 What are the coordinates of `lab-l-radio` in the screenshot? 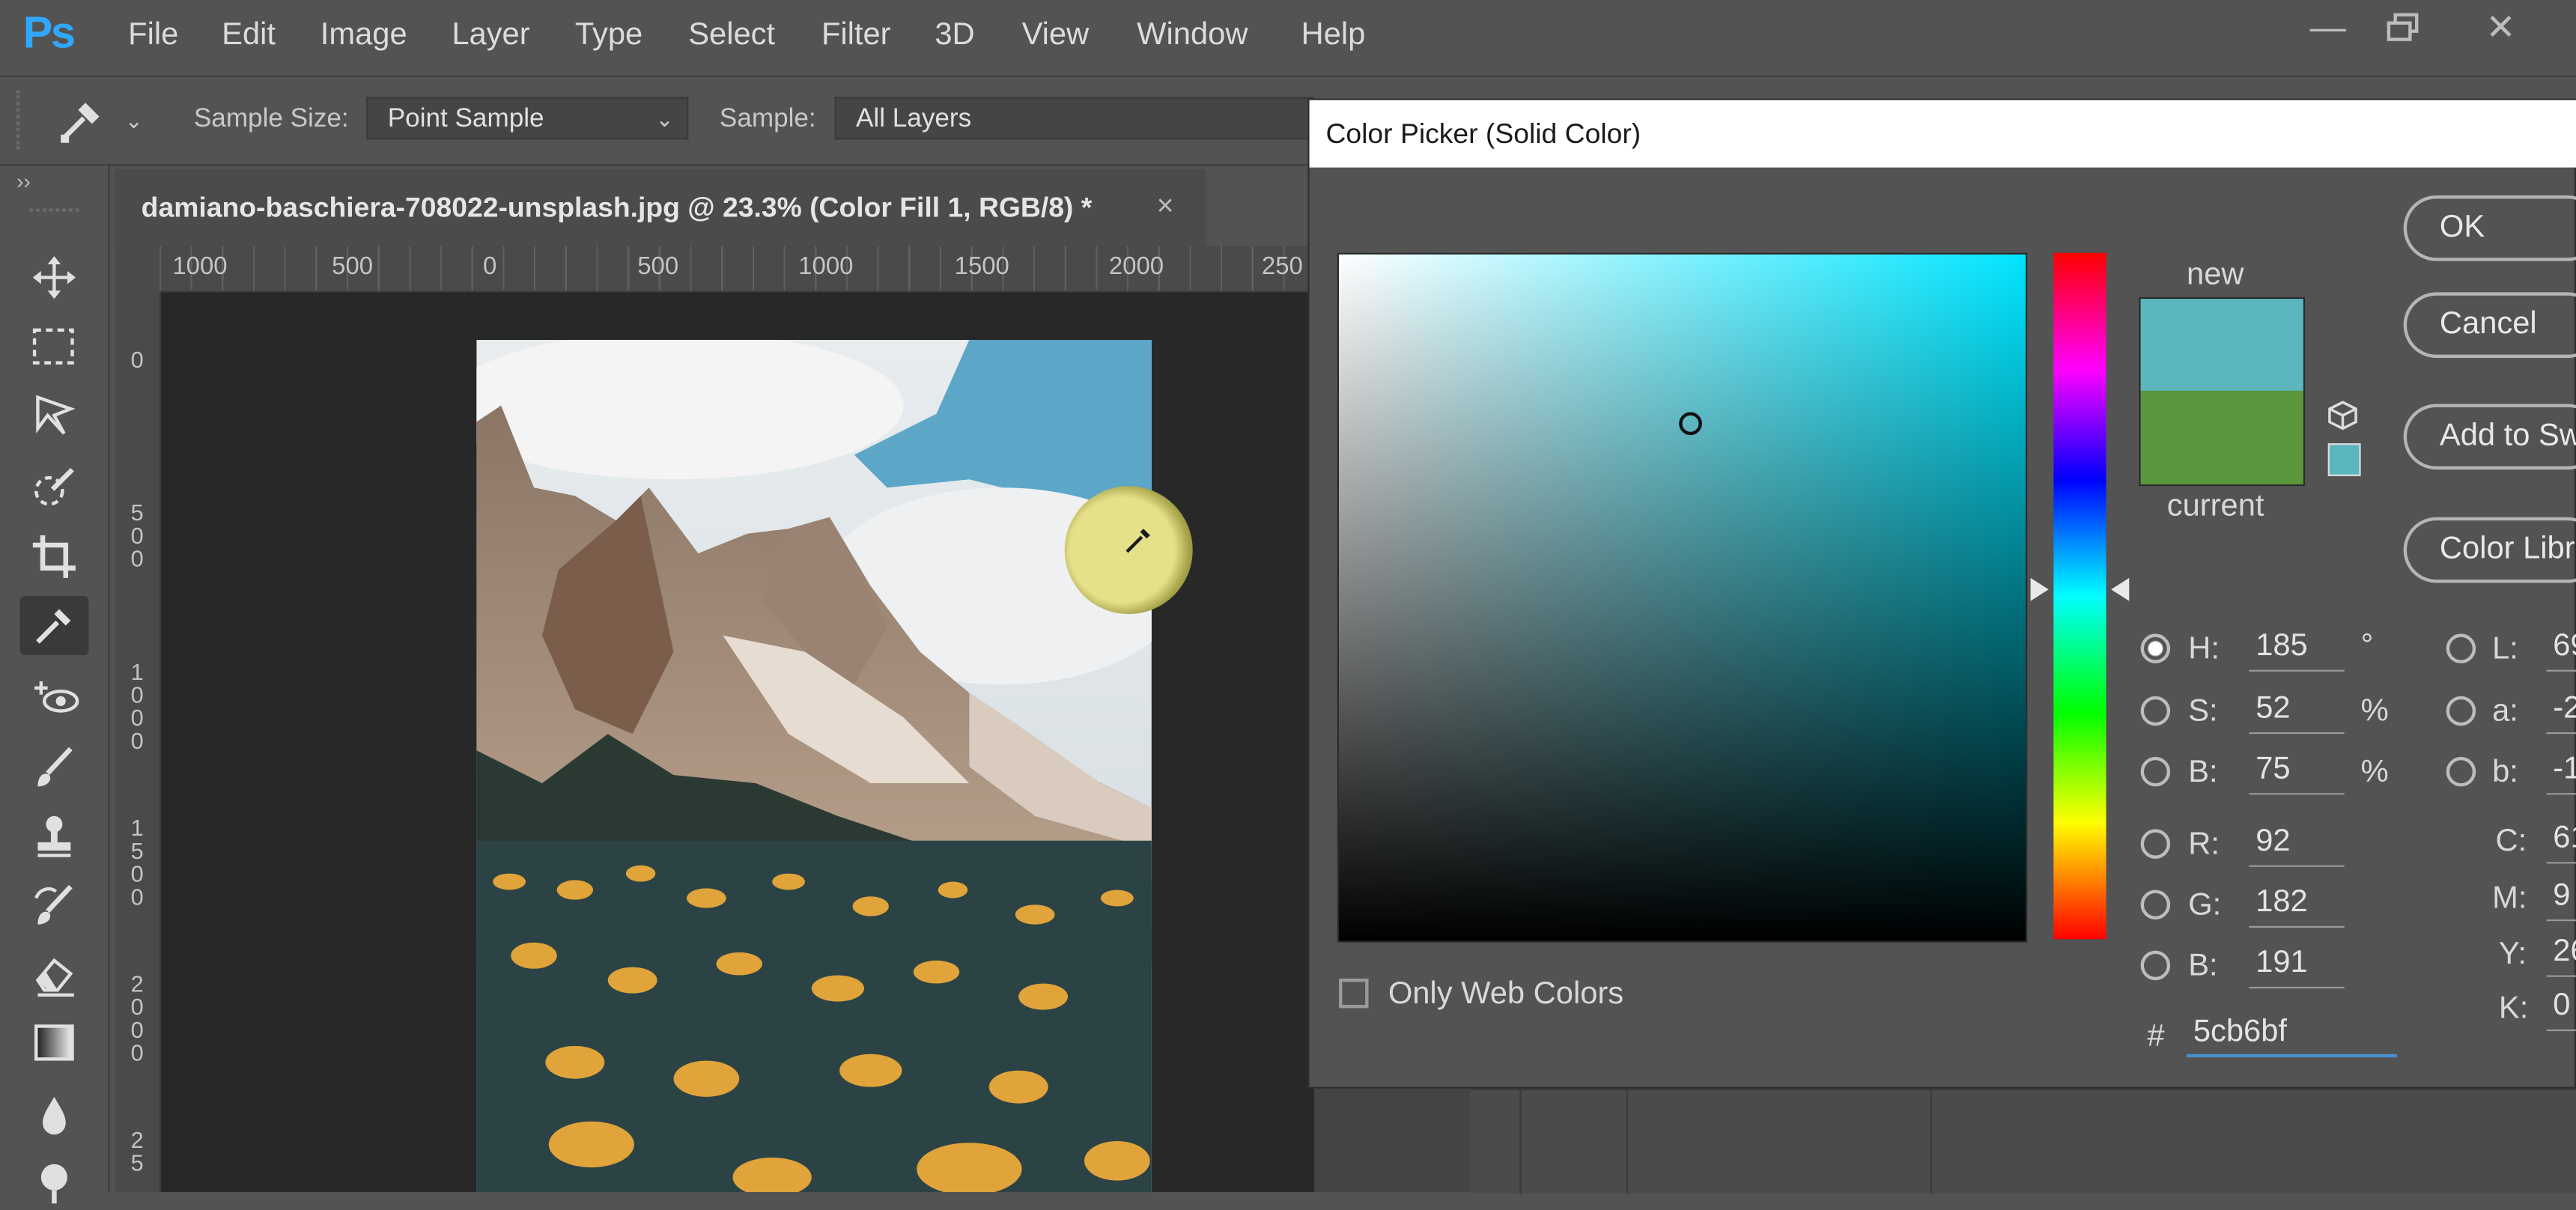 It's located at (2461, 648).